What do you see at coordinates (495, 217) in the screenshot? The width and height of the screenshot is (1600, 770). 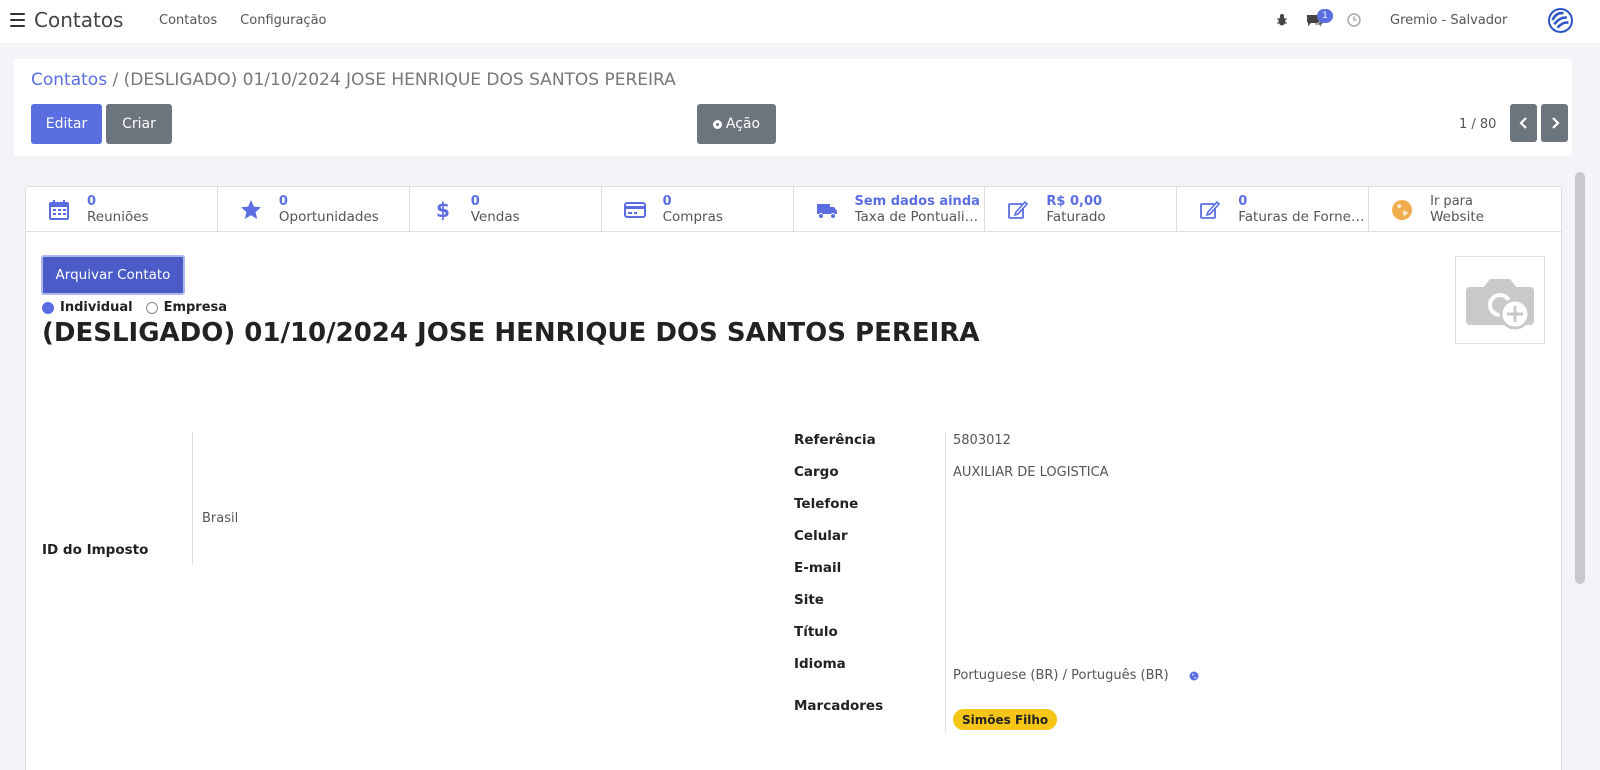 I see `stat-label: Vendas` at bounding box center [495, 217].